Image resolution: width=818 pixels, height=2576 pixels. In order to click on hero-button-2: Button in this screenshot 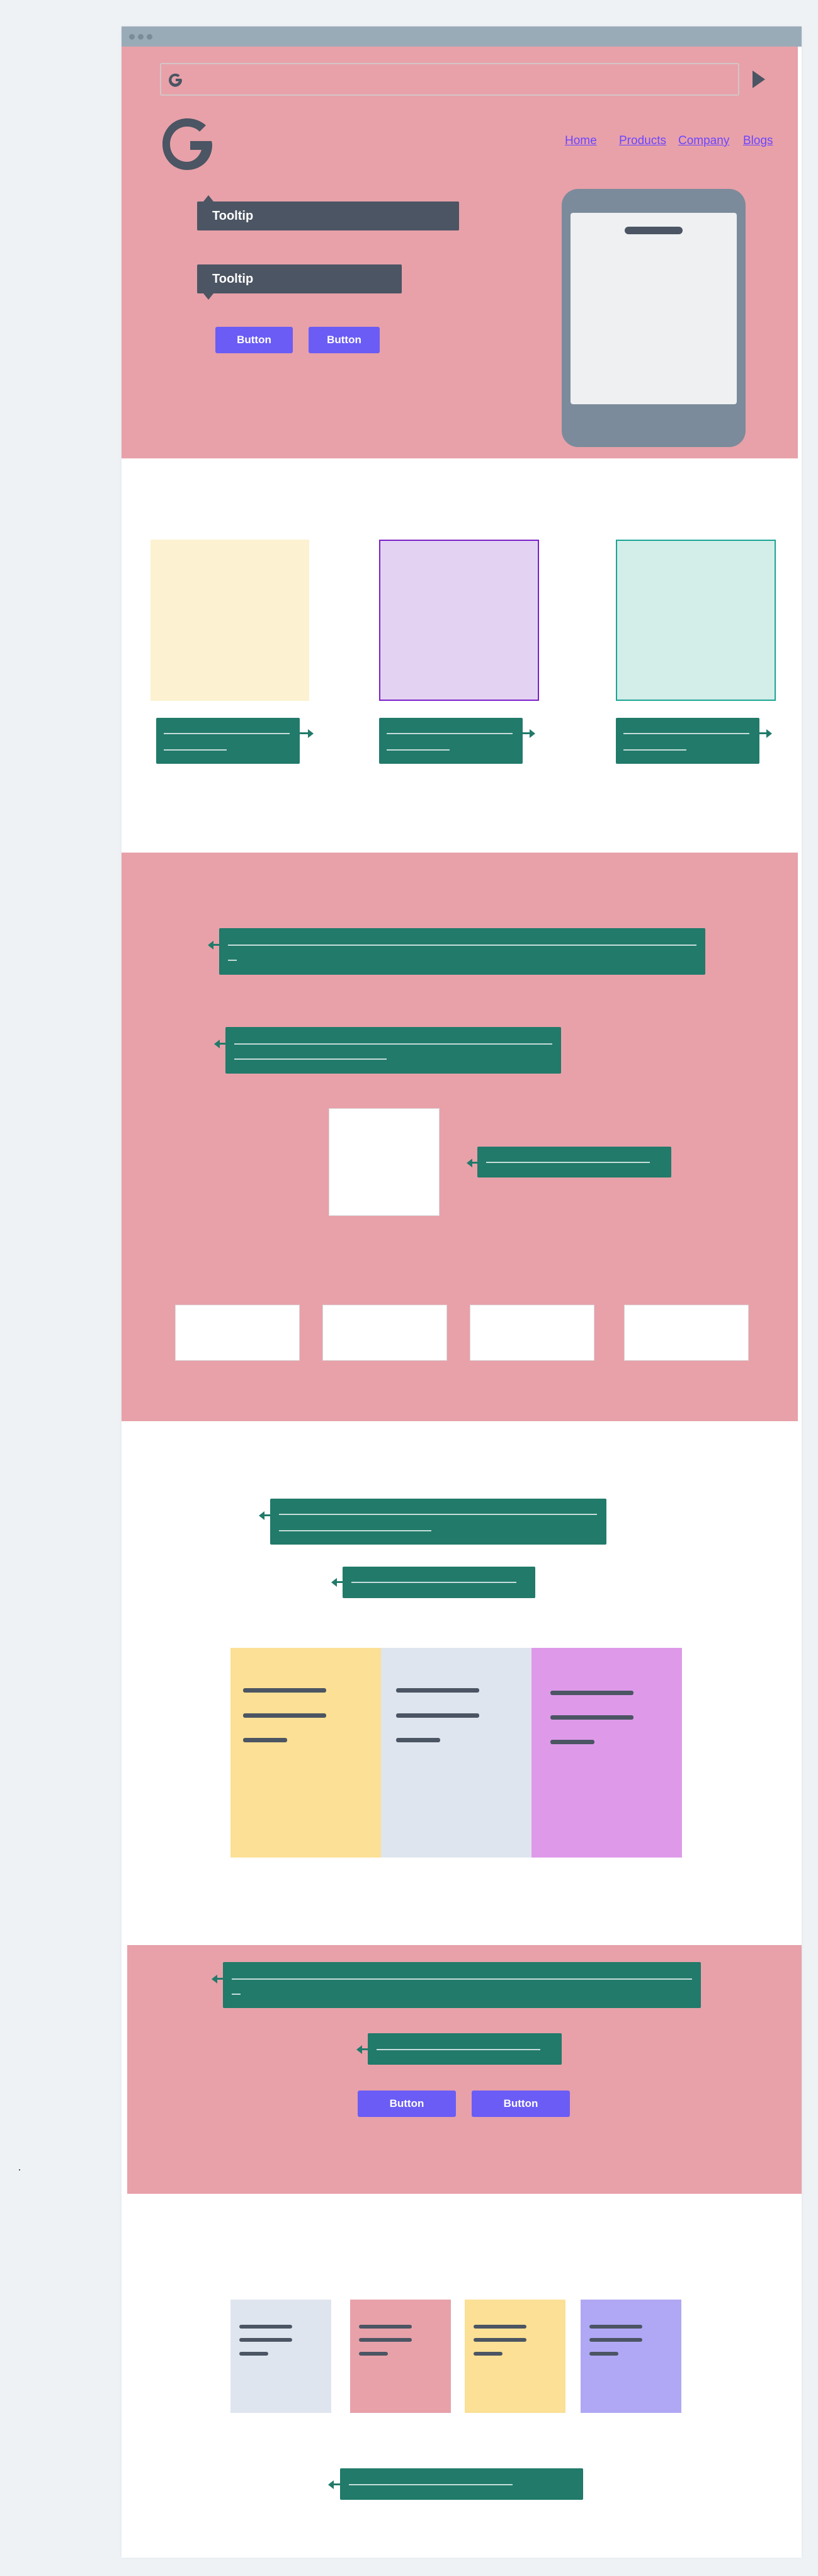, I will do `click(344, 340)`.